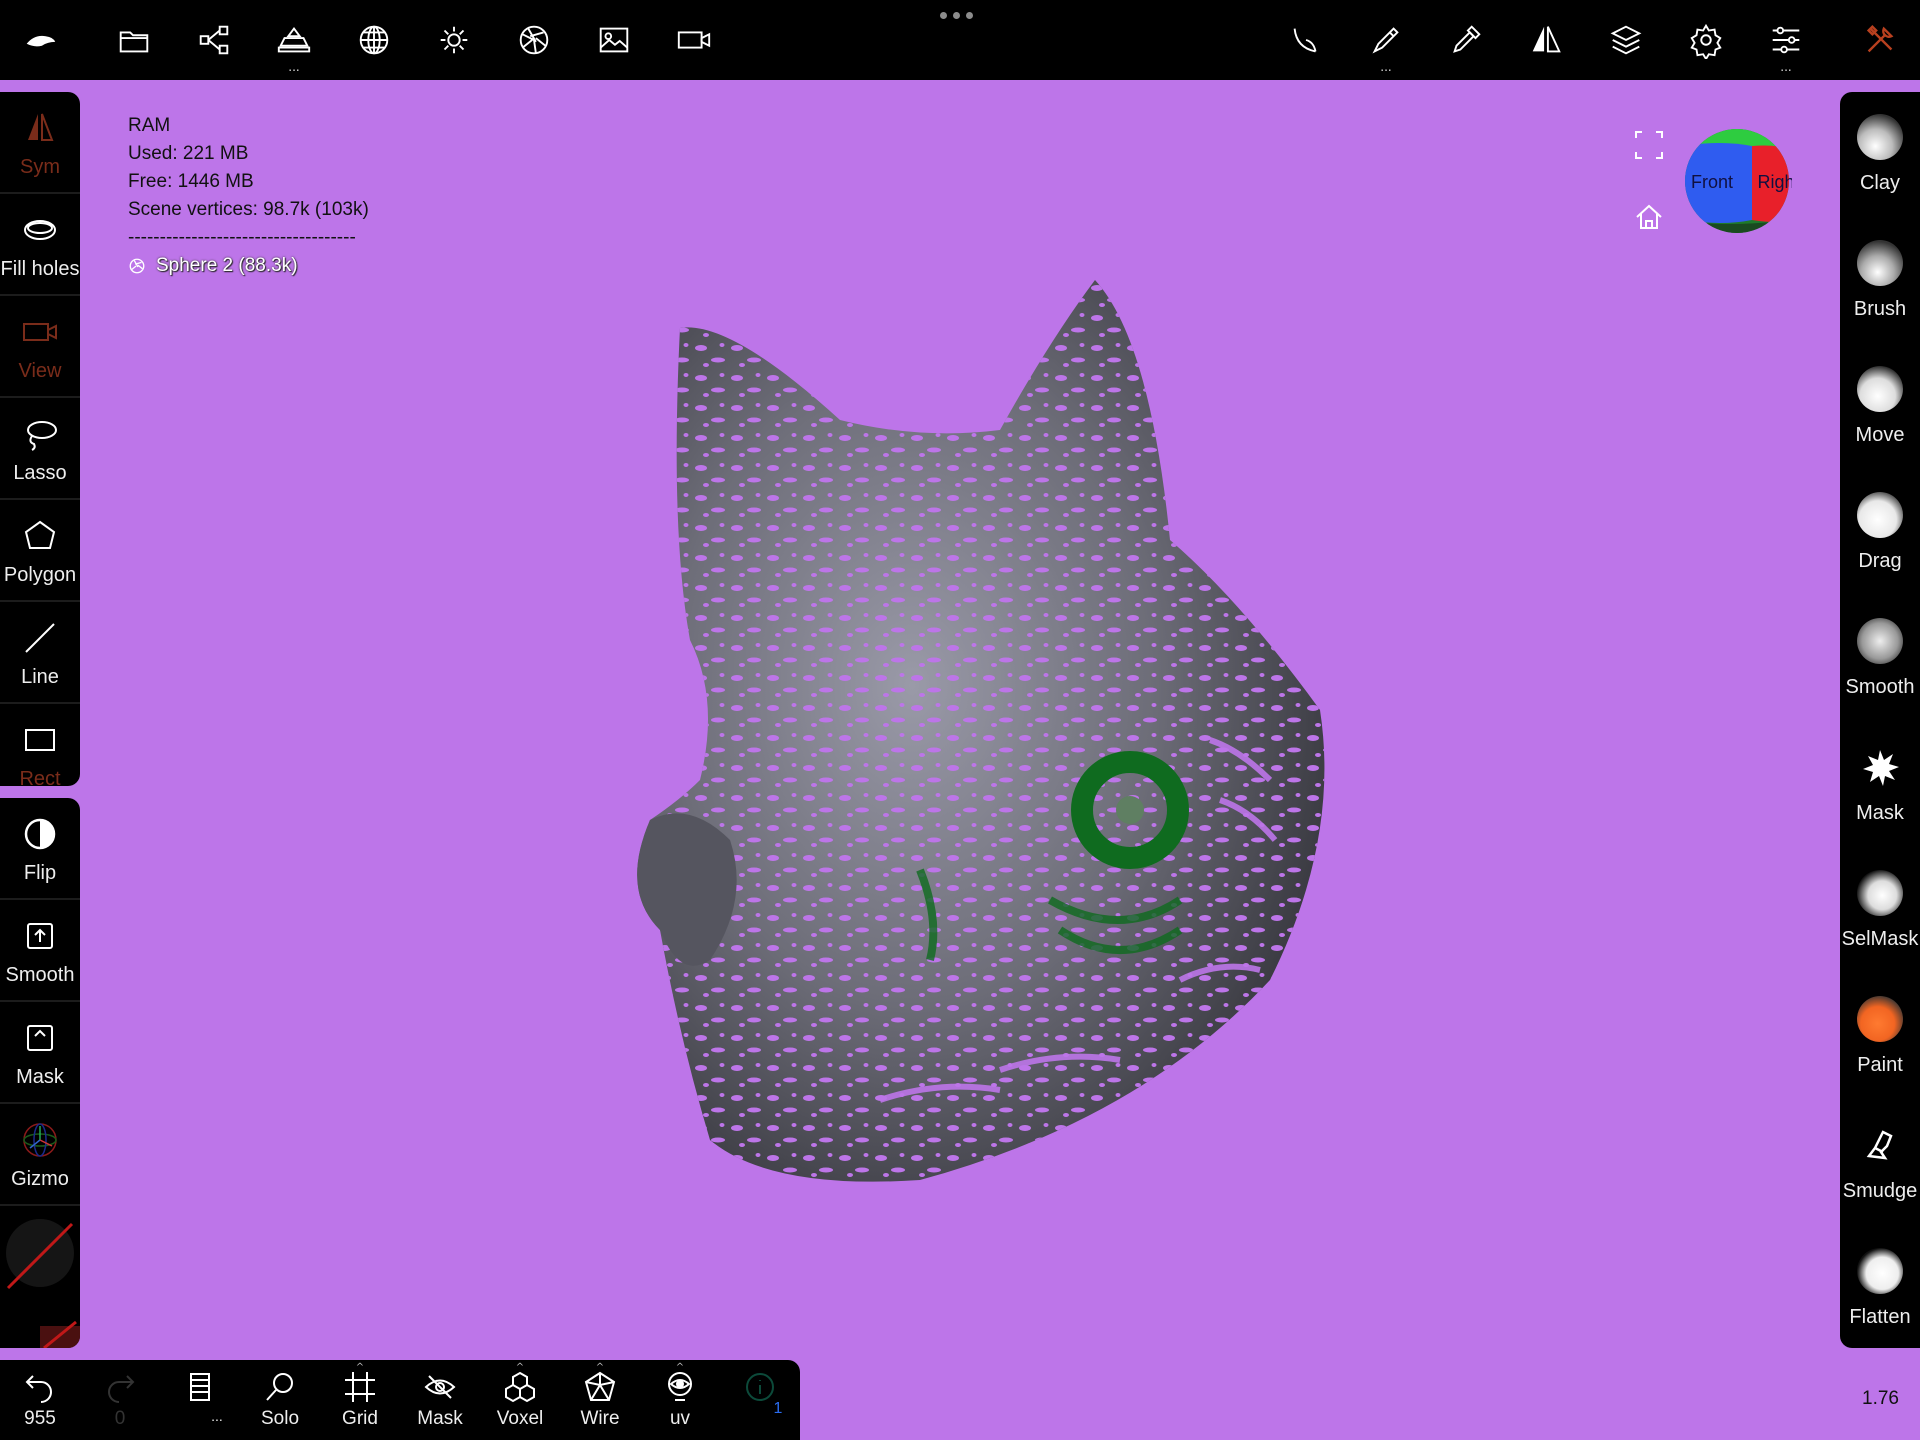 This screenshot has height=1440, width=1920. What do you see at coordinates (1880, 515) in the screenshot?
I see `drag-icon` at bounding box center [1880, 515].